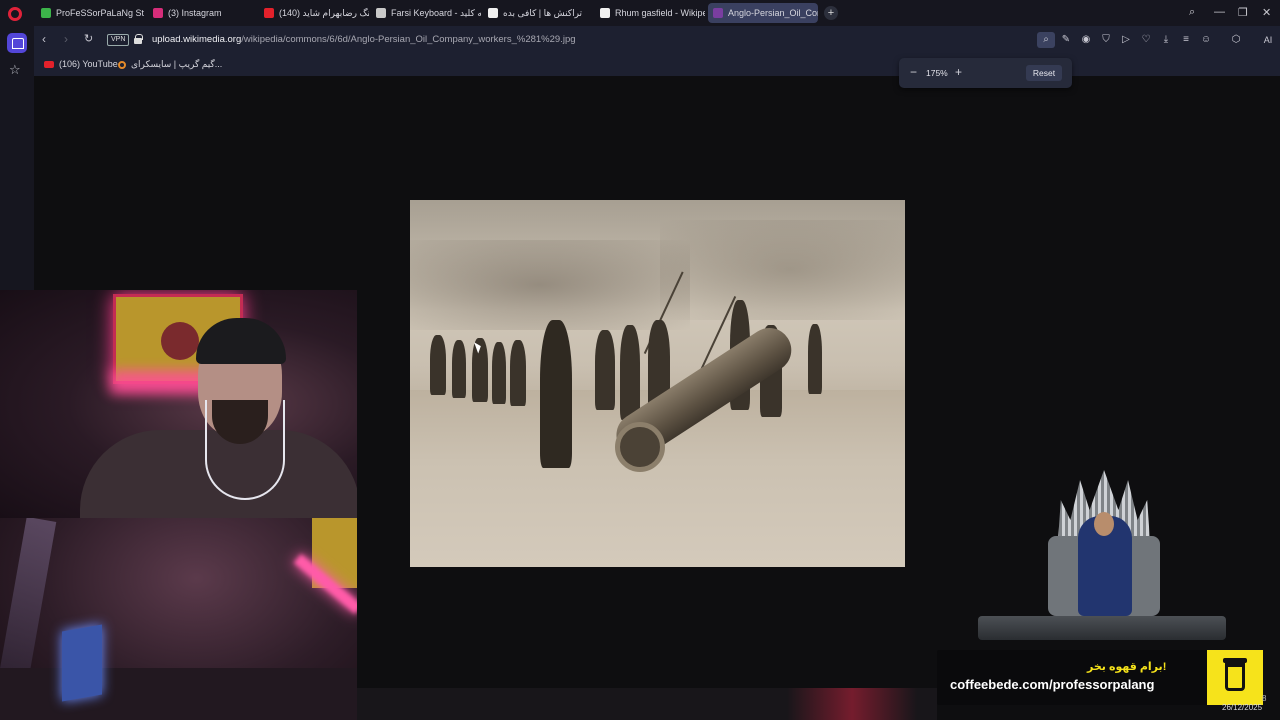 This screenshot has width=1280, height=720. I want to click on tab-wikipedia: Rhum gasfield - Wikipedia, so click(650, 13).